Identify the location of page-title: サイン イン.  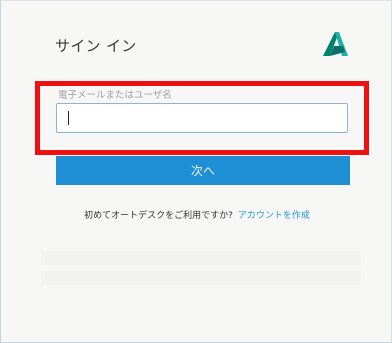
(96, 46).